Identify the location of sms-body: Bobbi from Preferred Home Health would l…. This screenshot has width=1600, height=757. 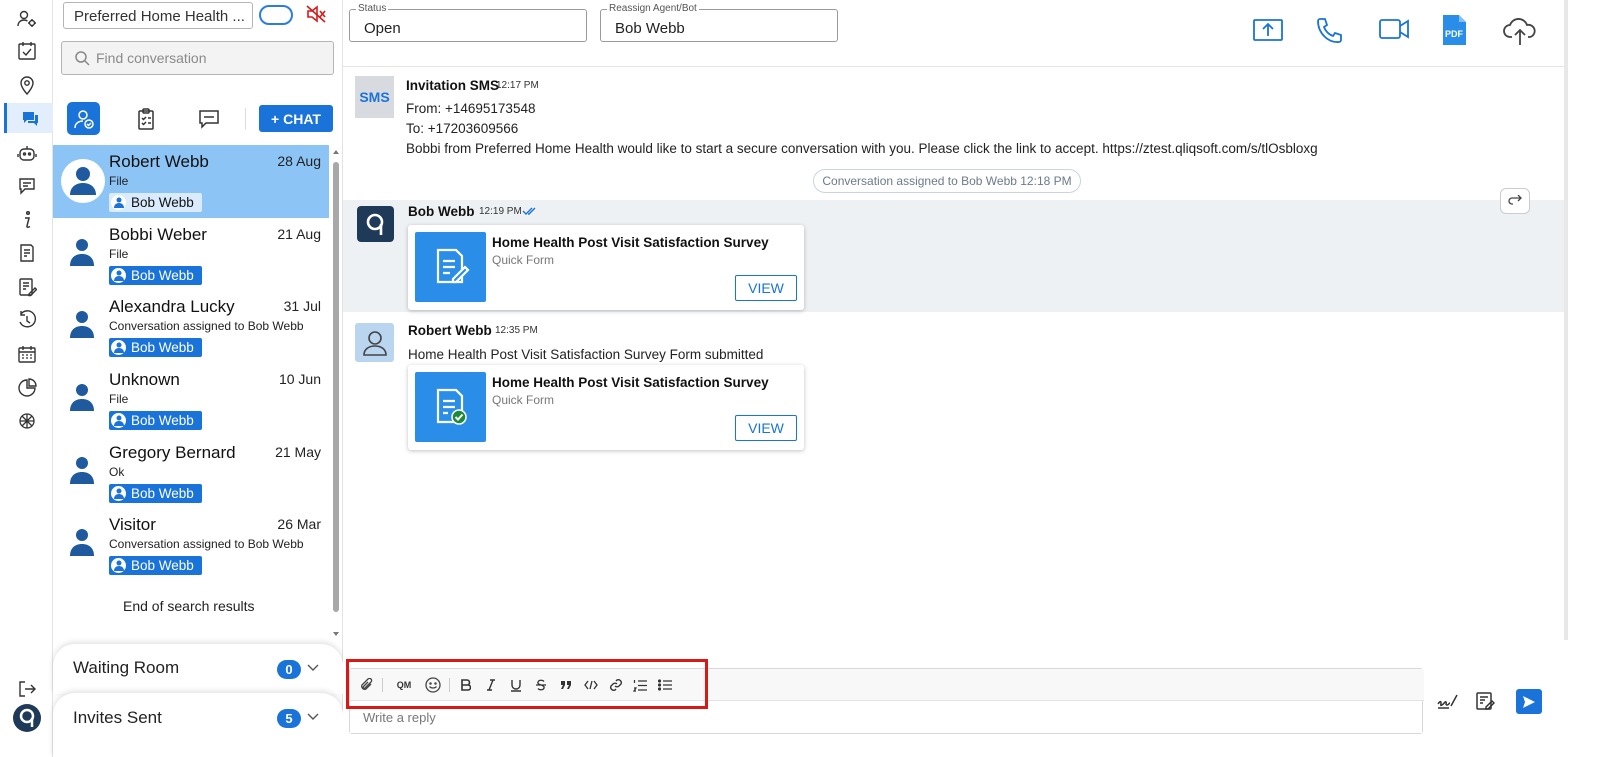
(862, 148).